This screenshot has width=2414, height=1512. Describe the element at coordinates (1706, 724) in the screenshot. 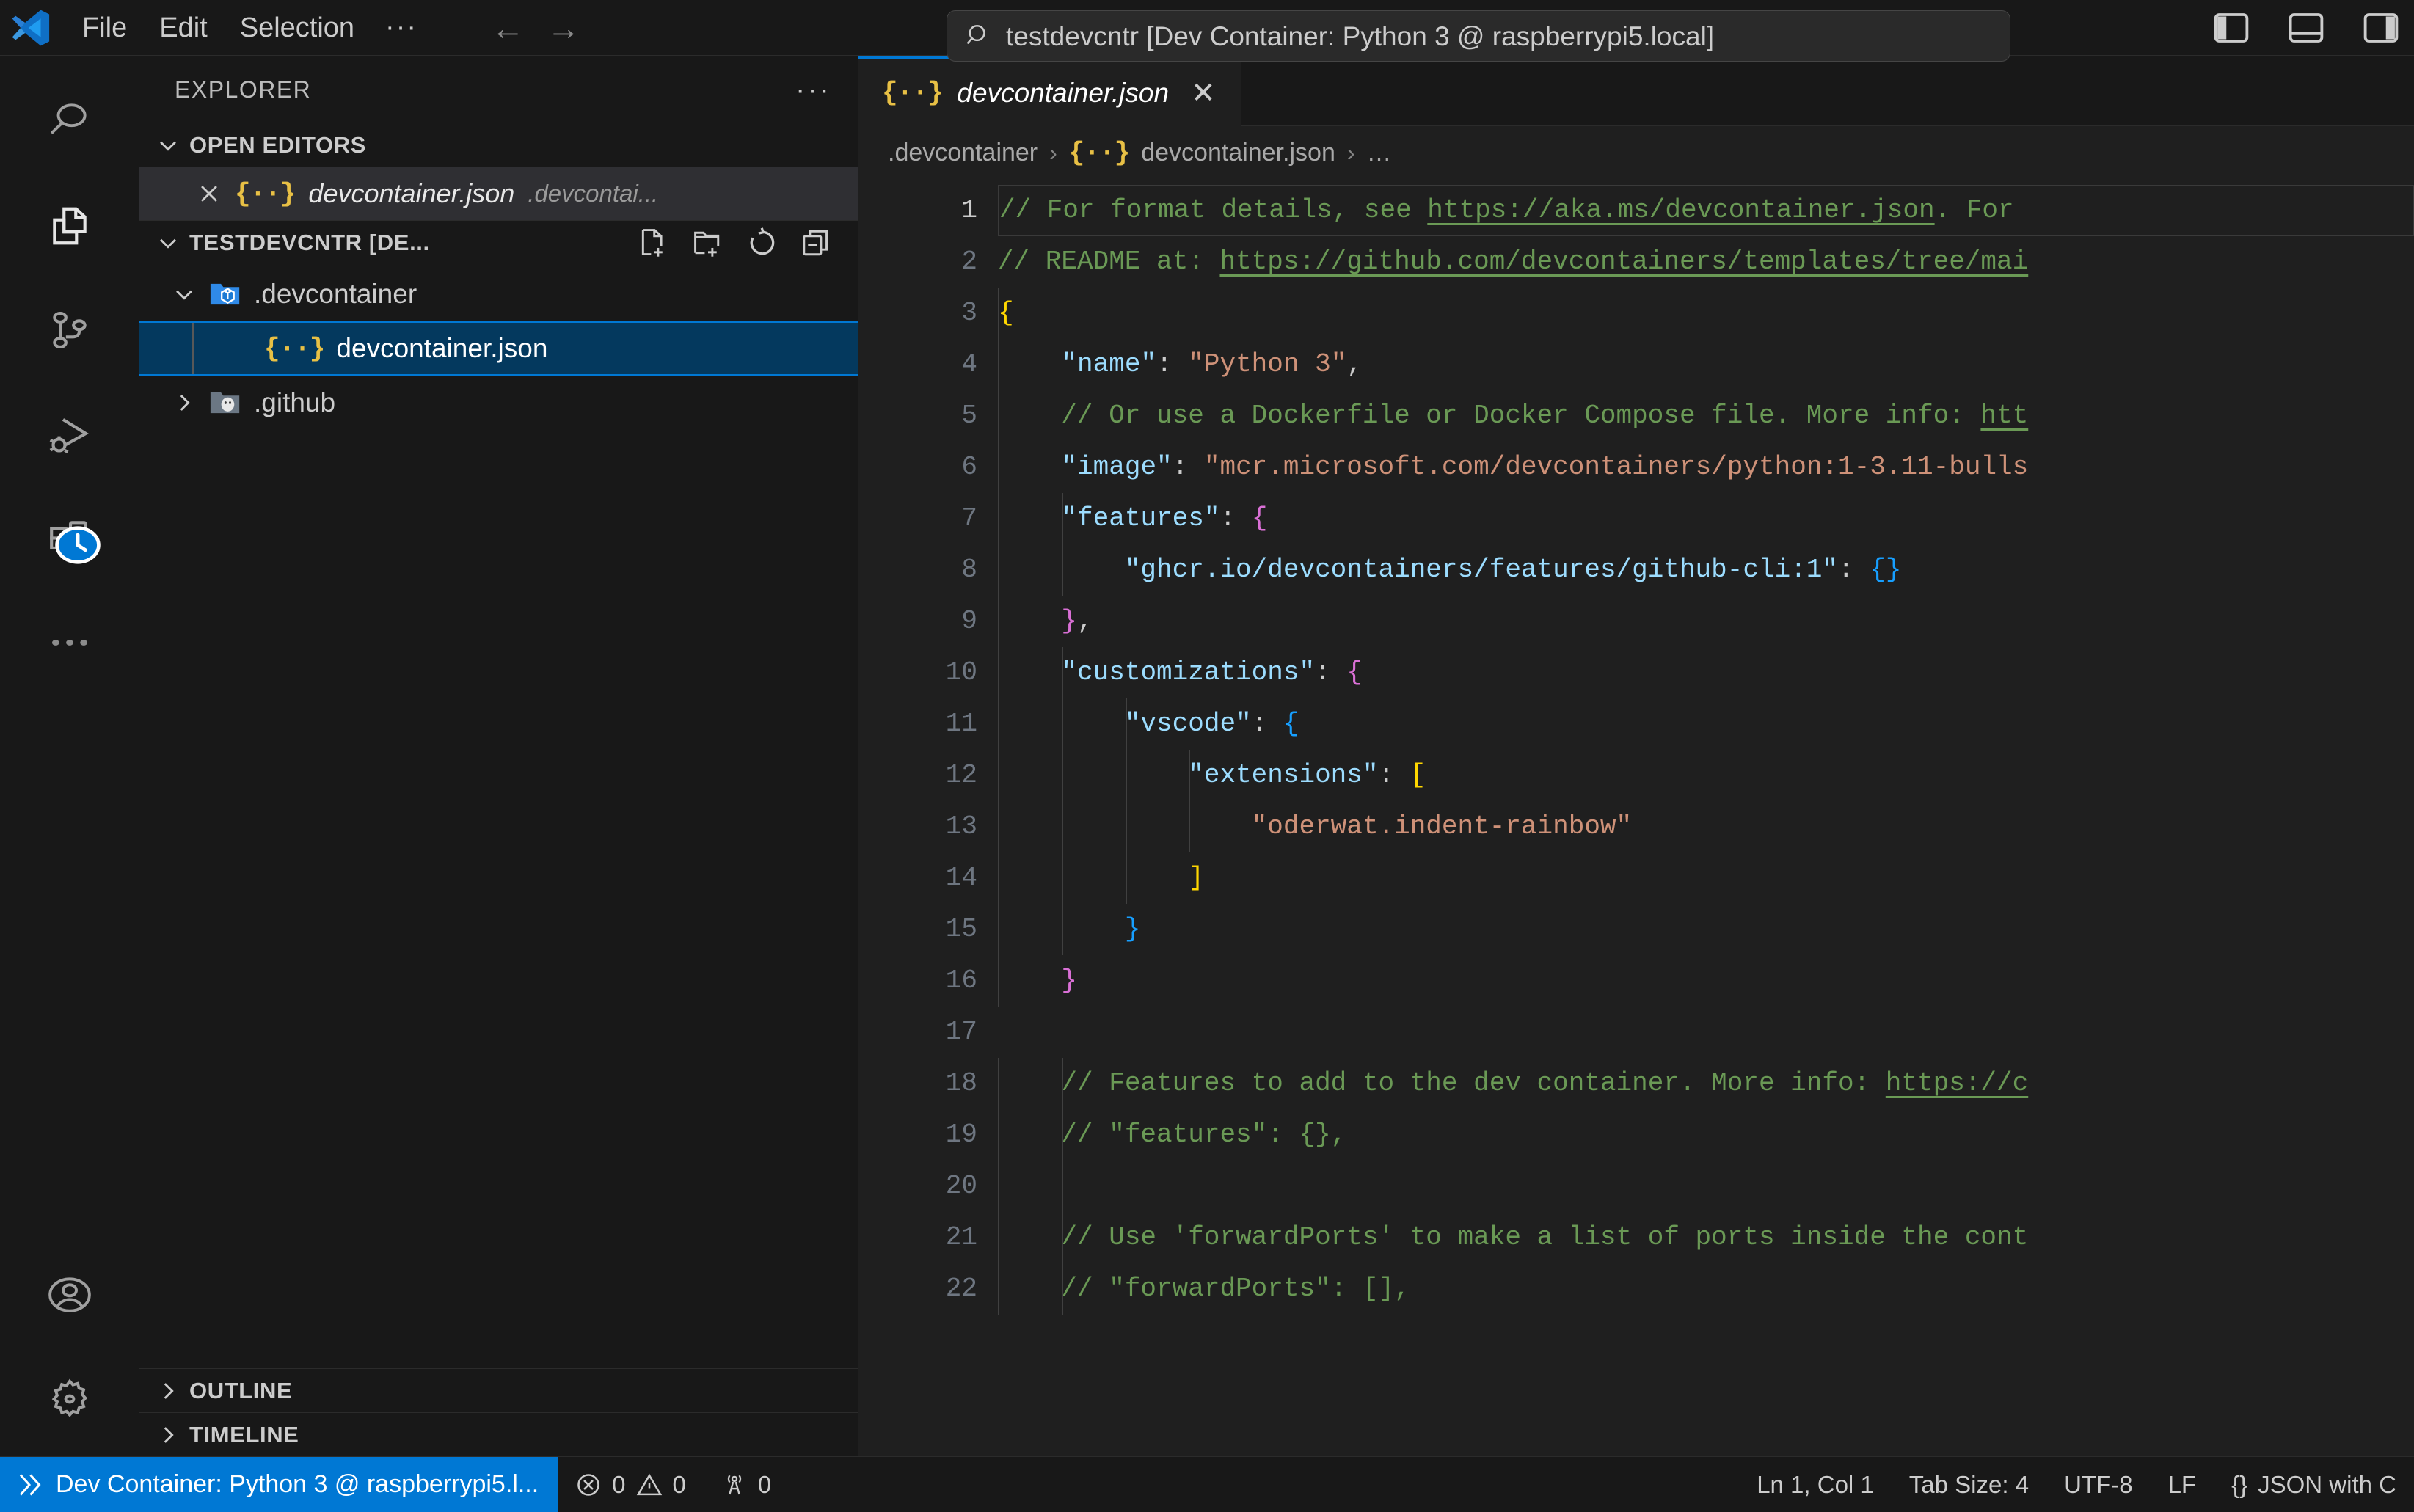

I see `code-line: "vscode": {` at that location.